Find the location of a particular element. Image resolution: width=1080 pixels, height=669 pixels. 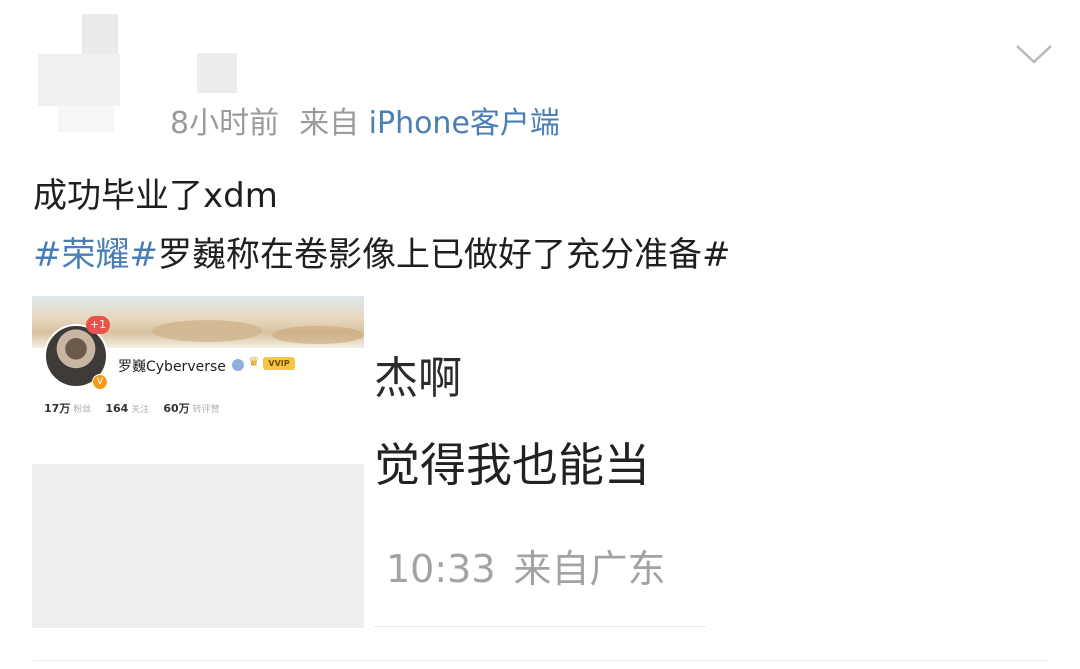

verified-v-badge-icon: V is located at coordinates (100, 382).